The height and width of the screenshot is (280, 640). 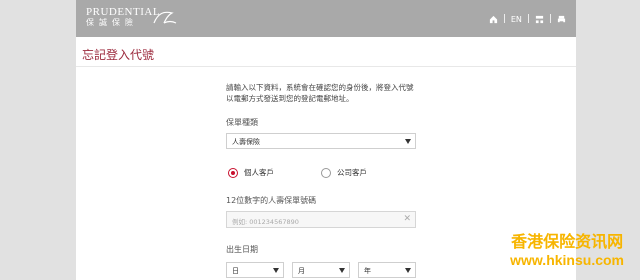 I want to click on dob-month-select: 月, so click(x=321, y=270).